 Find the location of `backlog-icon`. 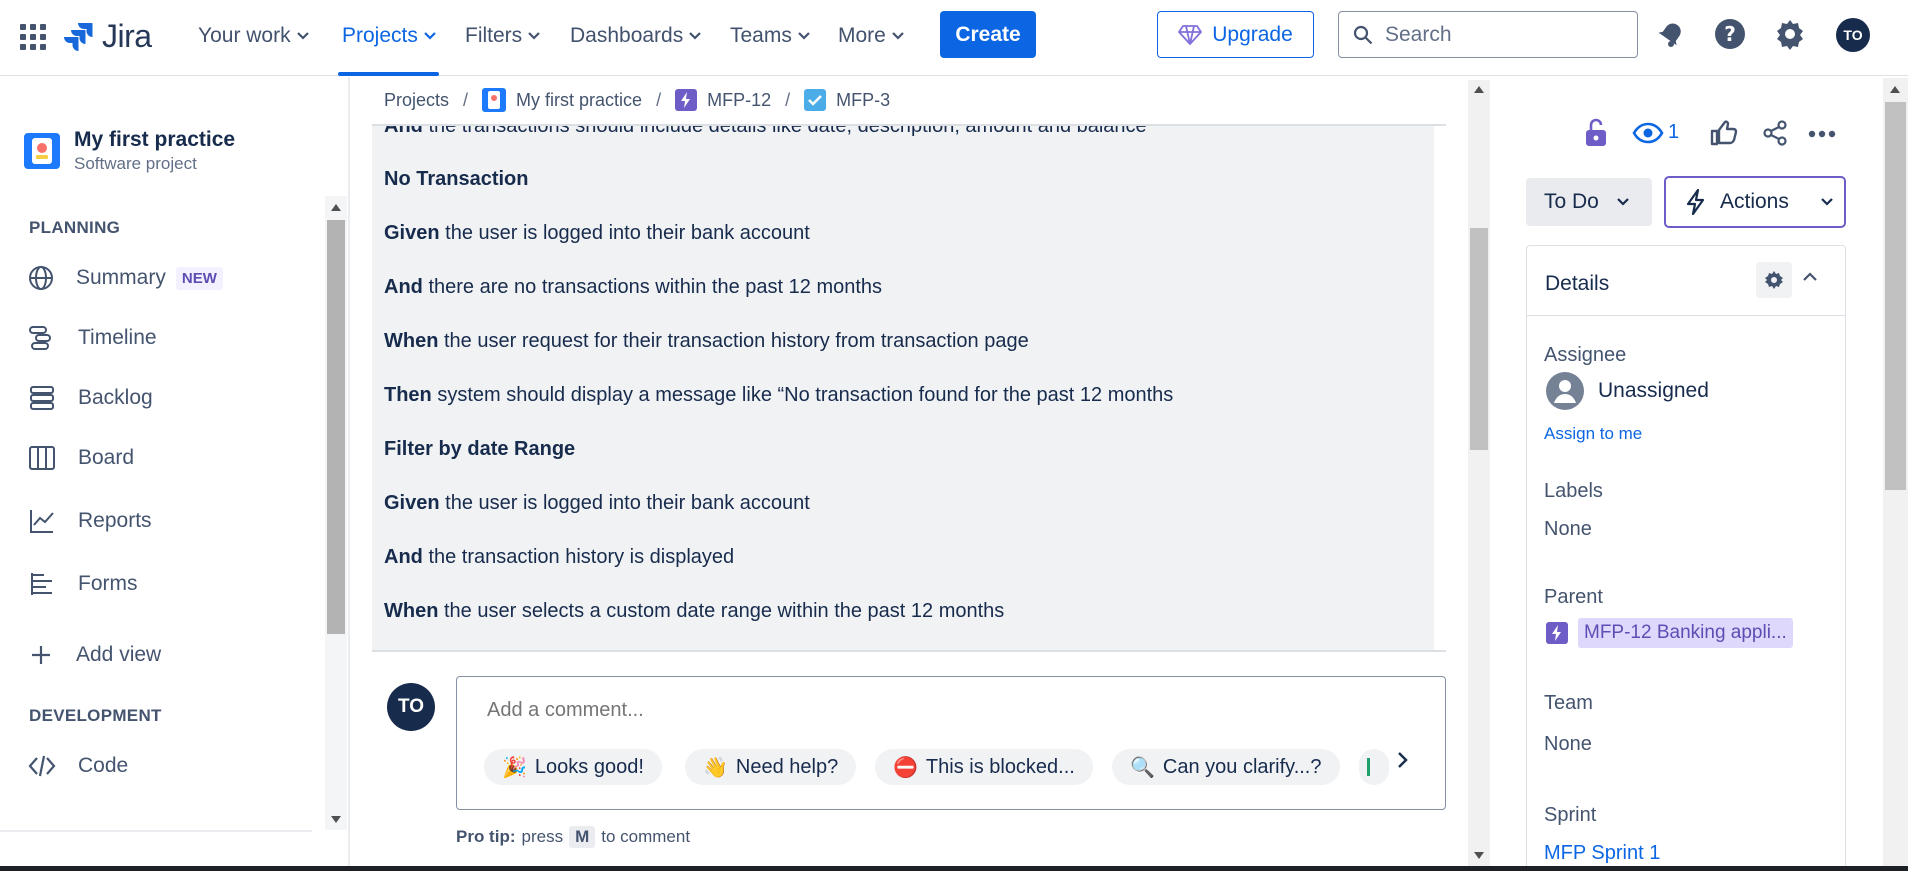

backlog-icon is located at coordinates (42, 398).